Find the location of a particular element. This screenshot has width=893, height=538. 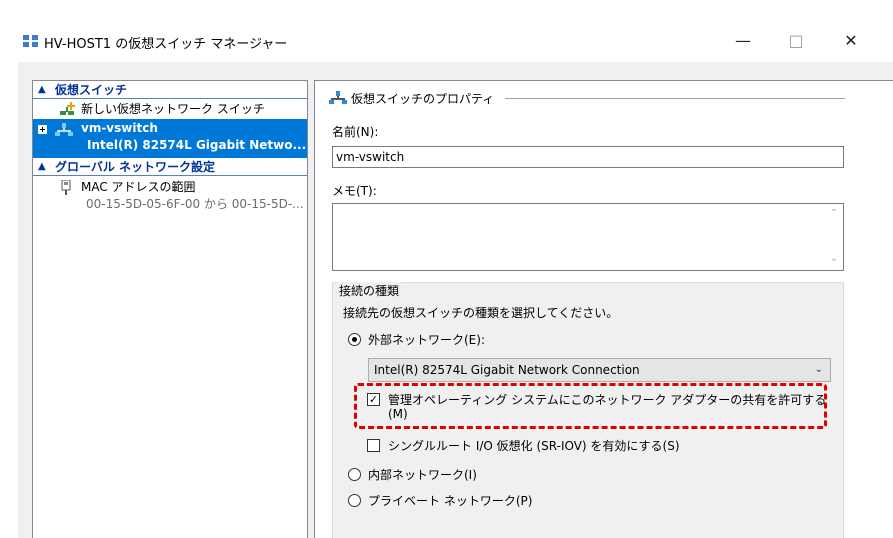

switch-properties-group-title: 仮想スイッチのプロパティ is located at coordinates (587, 98).